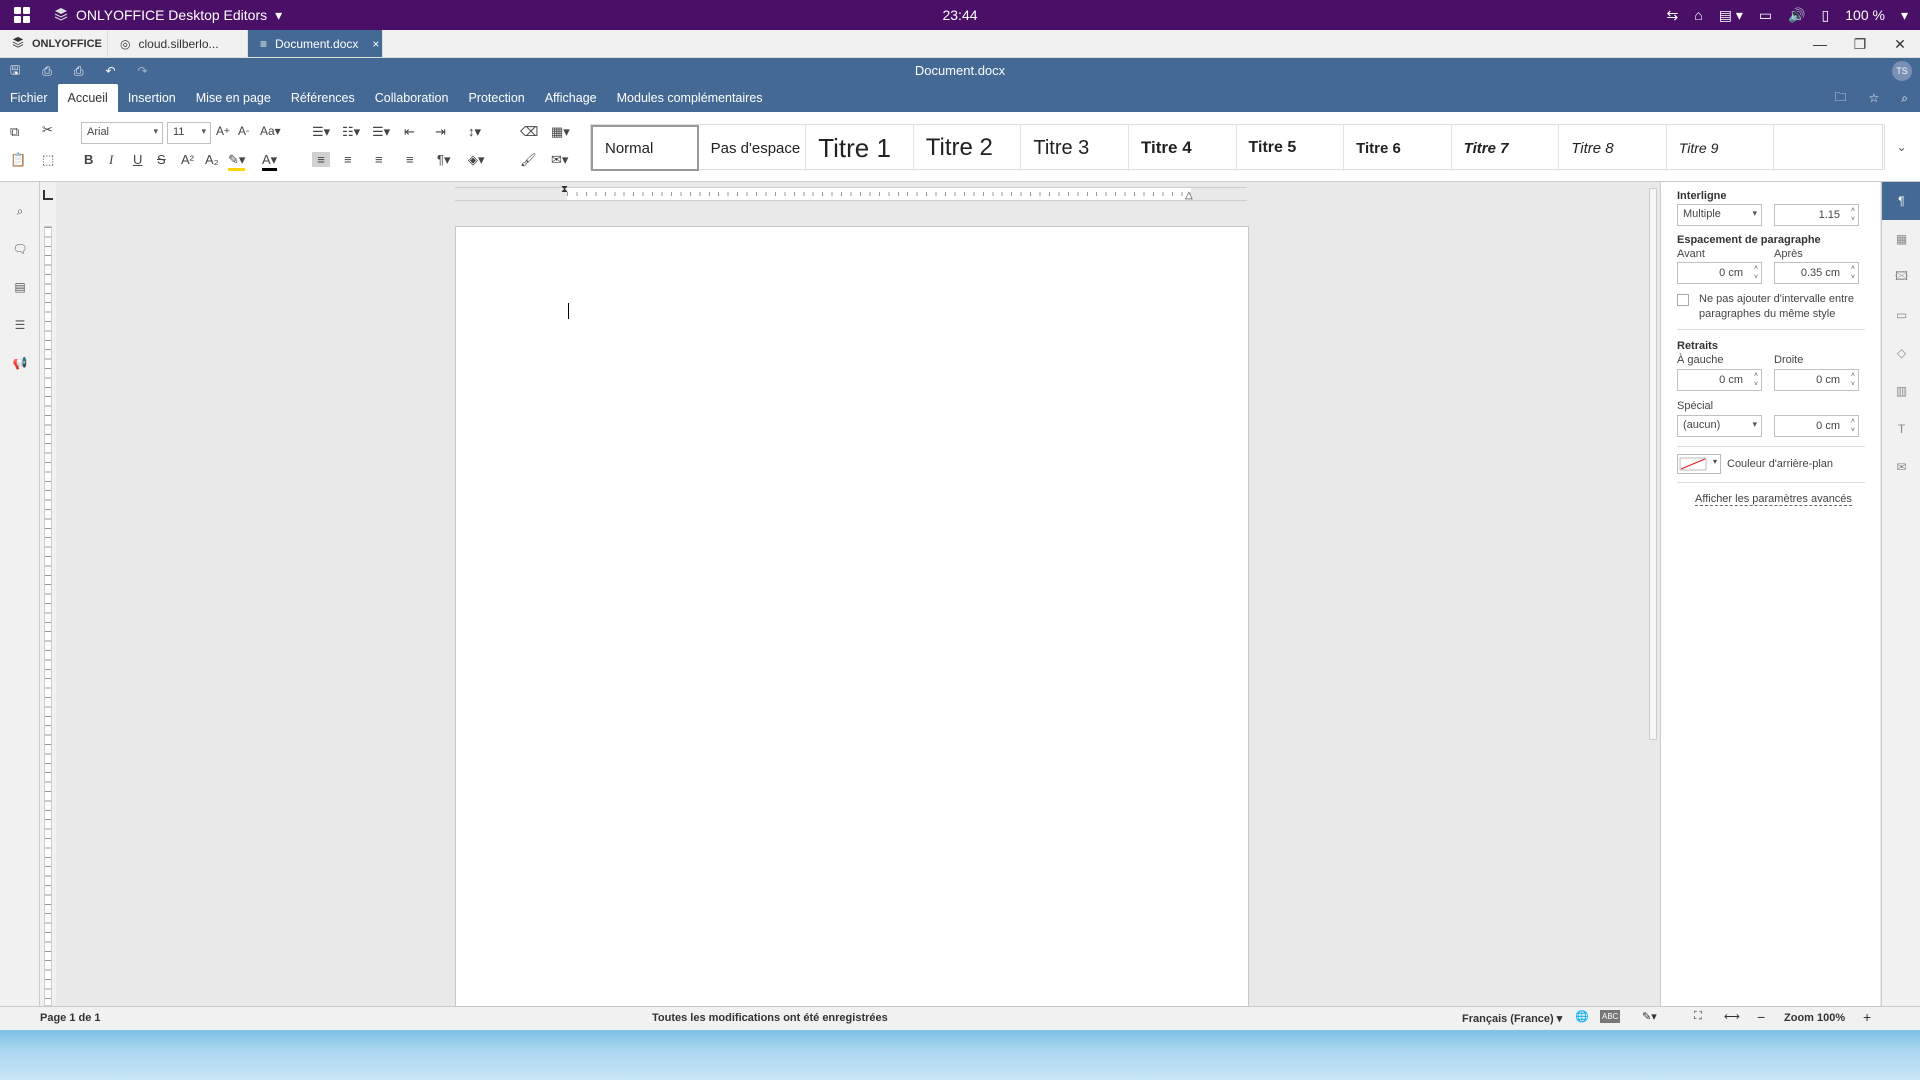 The image size is (1920, 1080). What do you see at coordinates (315, 43) in the screenshot?
I see `tab-document: ≡ Document.docx ×` at bounding box center [315, 43].